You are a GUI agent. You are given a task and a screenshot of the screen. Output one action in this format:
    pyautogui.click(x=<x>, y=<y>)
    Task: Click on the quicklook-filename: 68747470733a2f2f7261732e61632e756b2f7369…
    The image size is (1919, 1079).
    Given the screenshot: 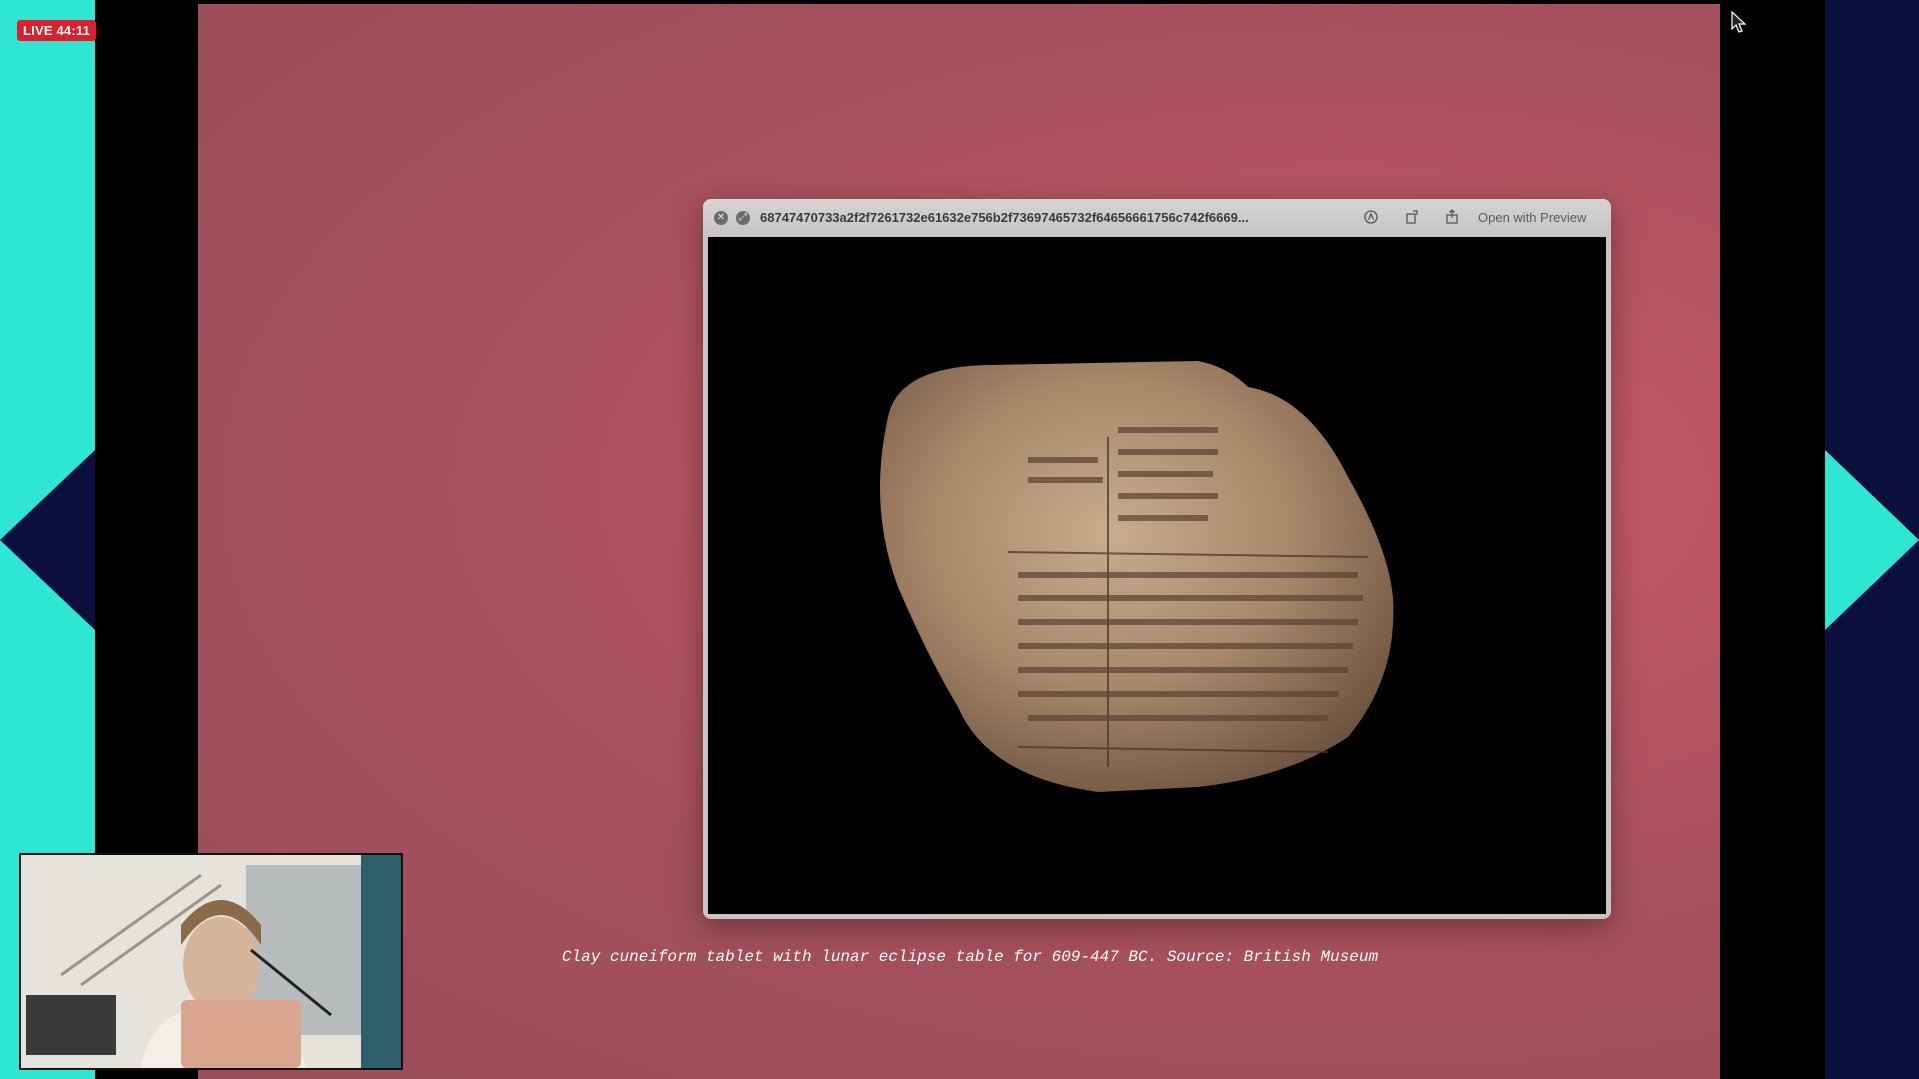 What is the action you would take?
    pyautogui.click(x=1004, y=217)
    